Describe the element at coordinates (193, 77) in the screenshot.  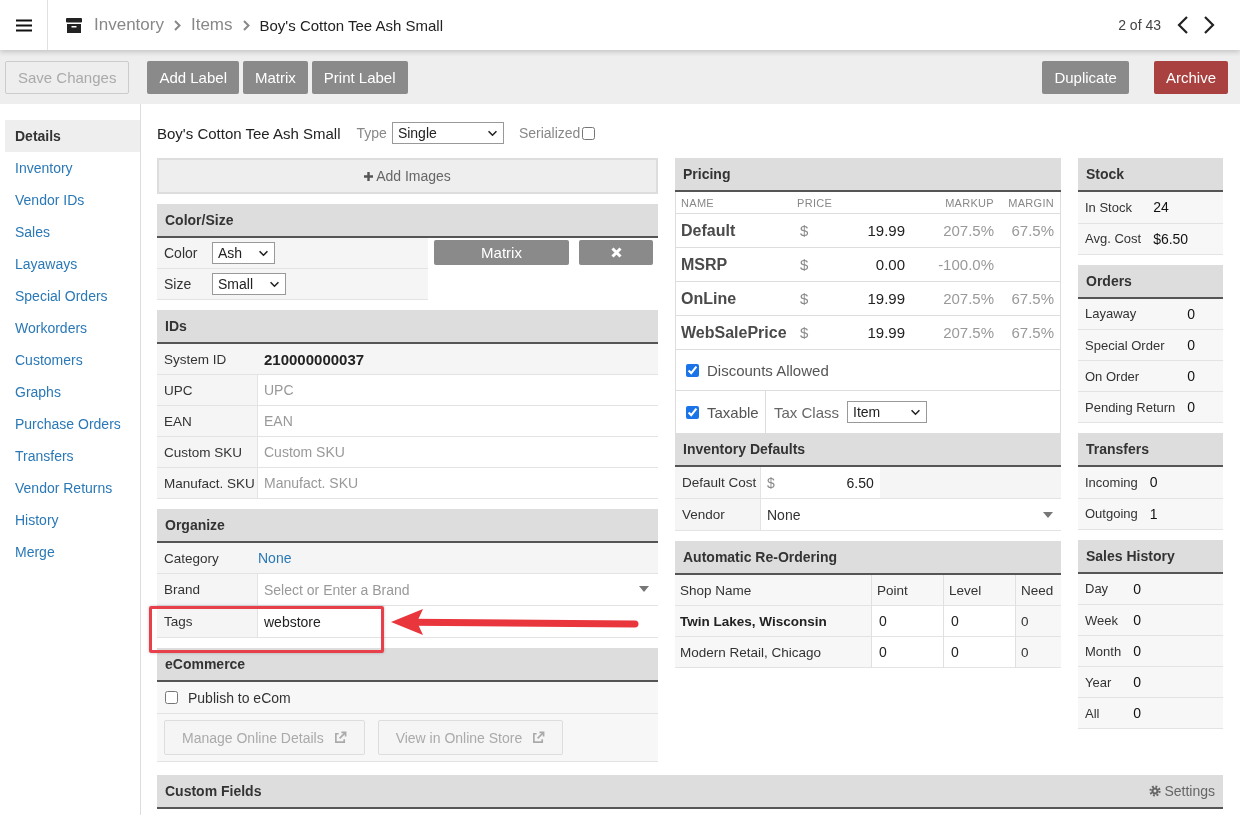
I see `toolbar-button: Add Label` at that location.